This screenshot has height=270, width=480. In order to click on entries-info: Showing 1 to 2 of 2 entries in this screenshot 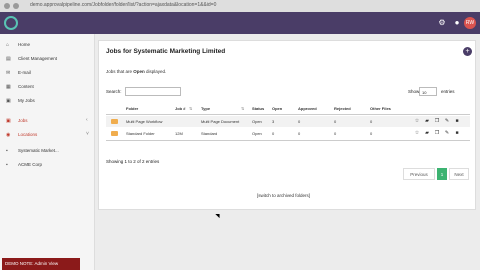, I will do `click(133, 161)`.